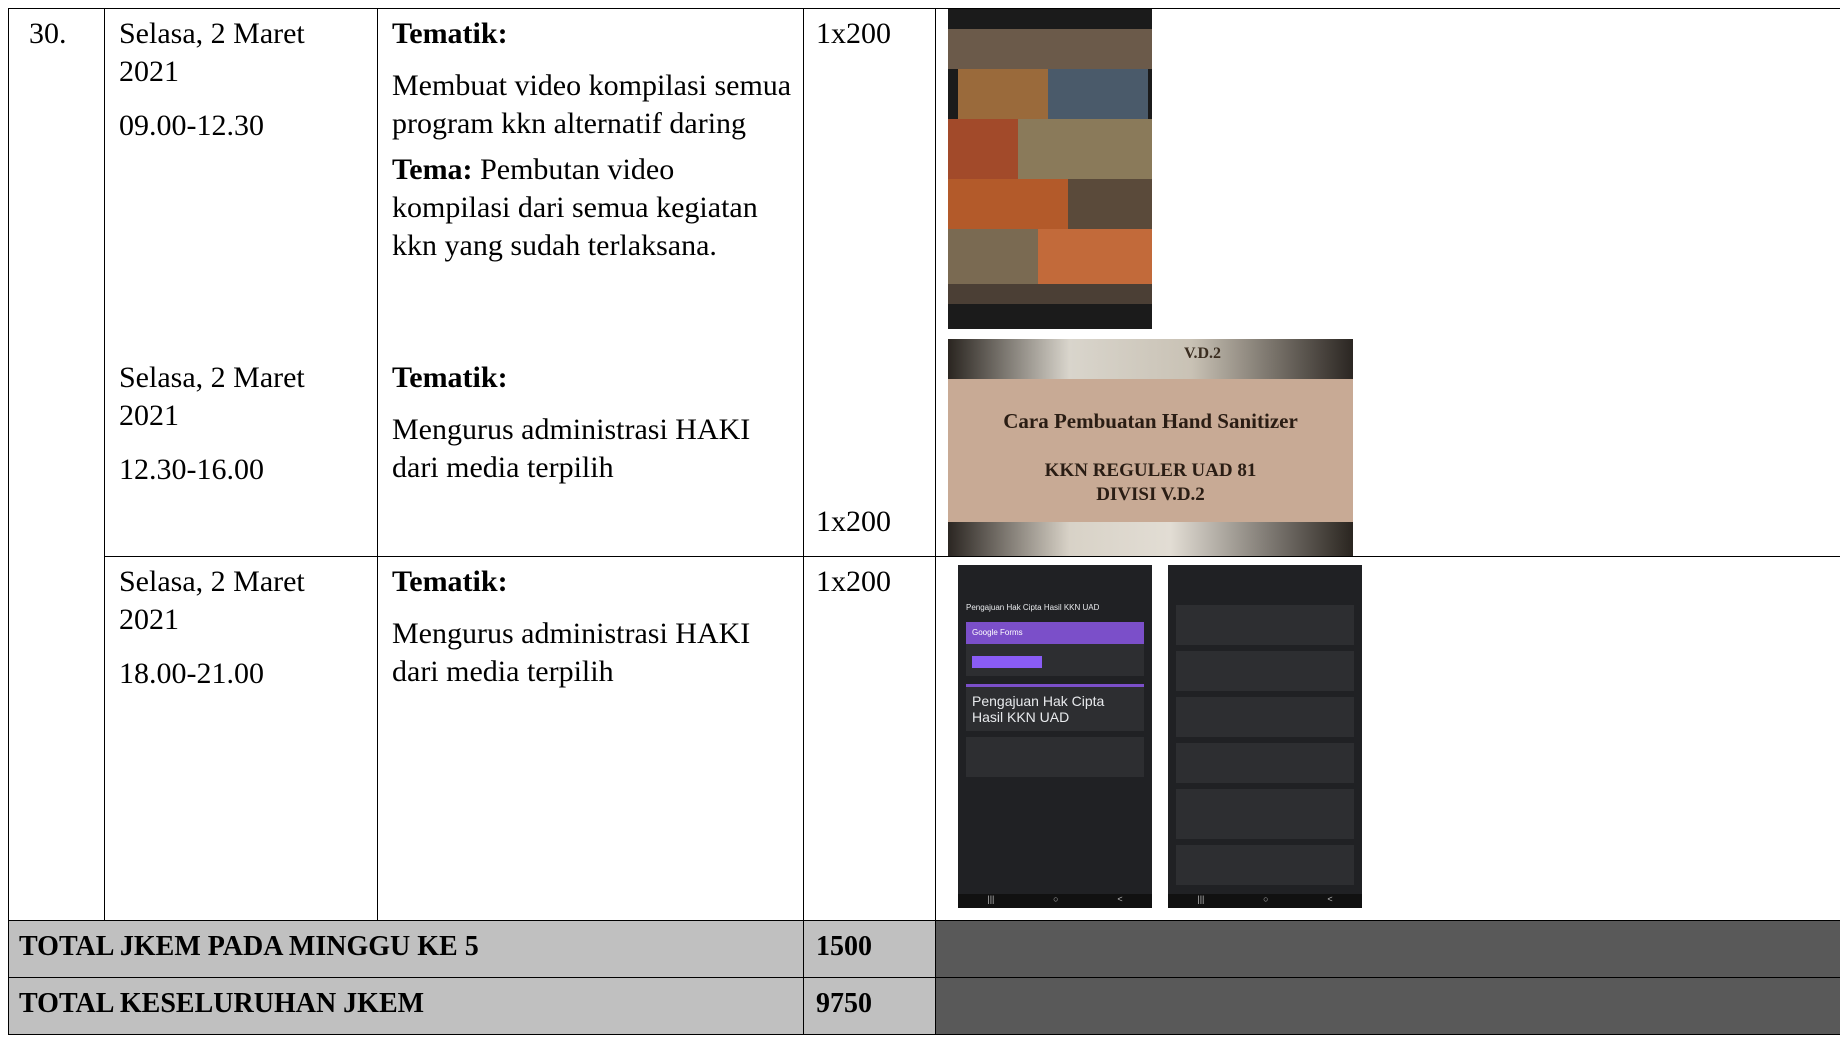 Image resolution: width=1840 pixels, height=1043 pixels. Describe the element at coordinates (406, 1006) in the screenshot. I see `total-label: TOTAL KESELURUHAN JKEM` at that location.